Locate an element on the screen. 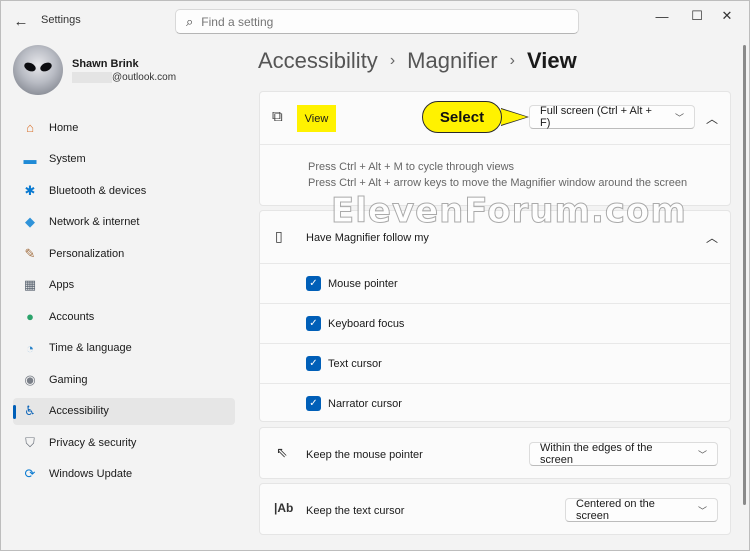  follow-option-label: Keyboard focus is located at coordinates (366, 323).